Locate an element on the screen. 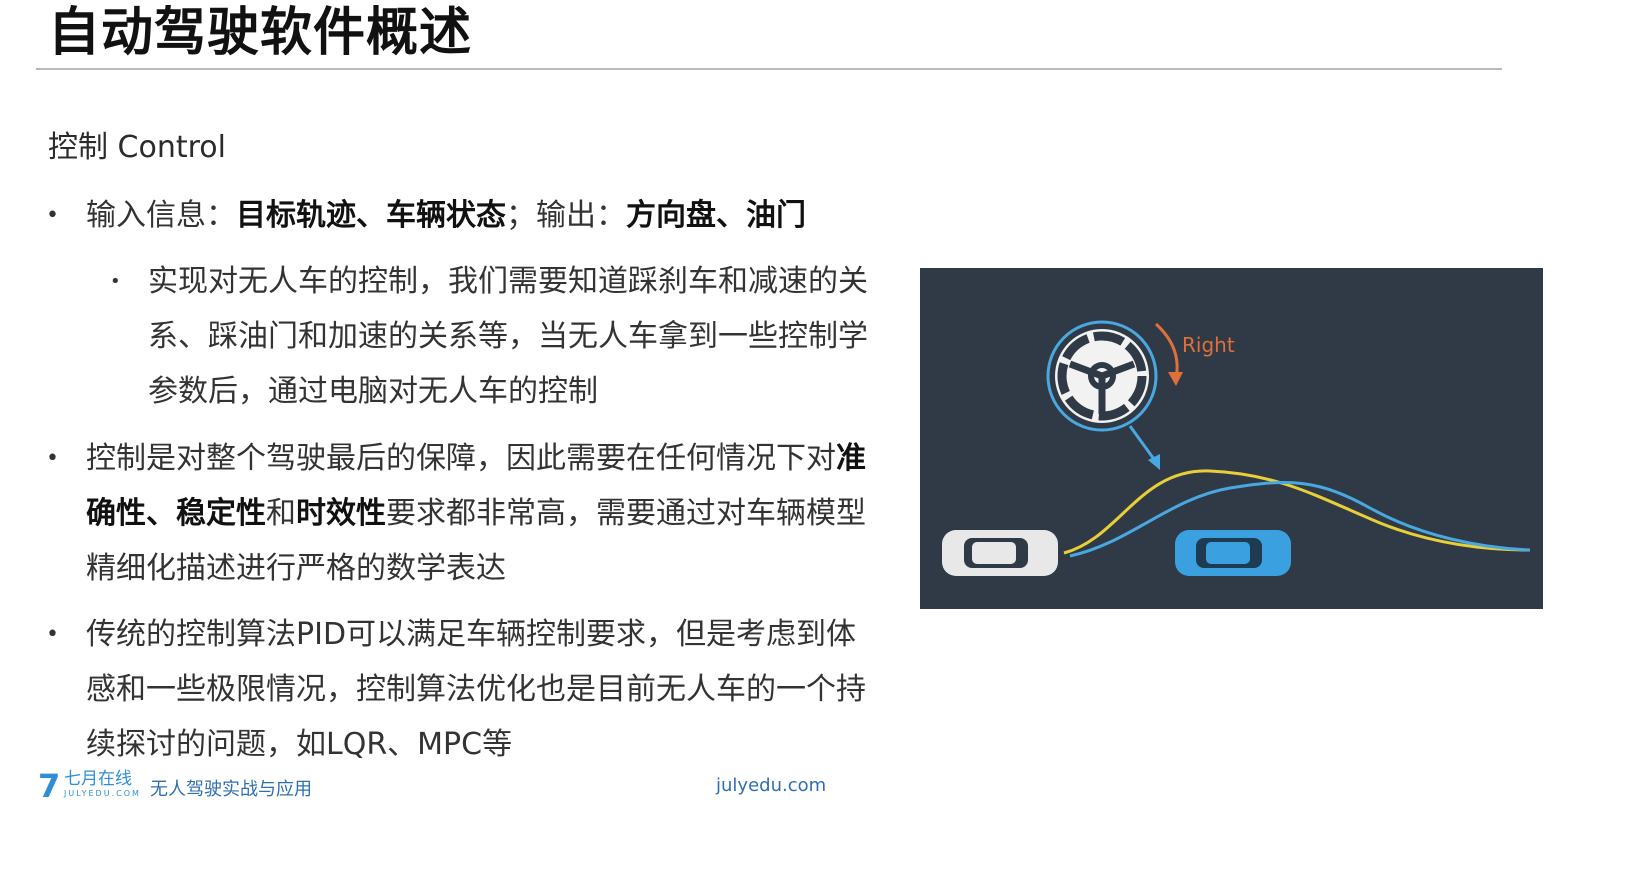  steering-wheel-icon is located at coordinates (1102, 376).